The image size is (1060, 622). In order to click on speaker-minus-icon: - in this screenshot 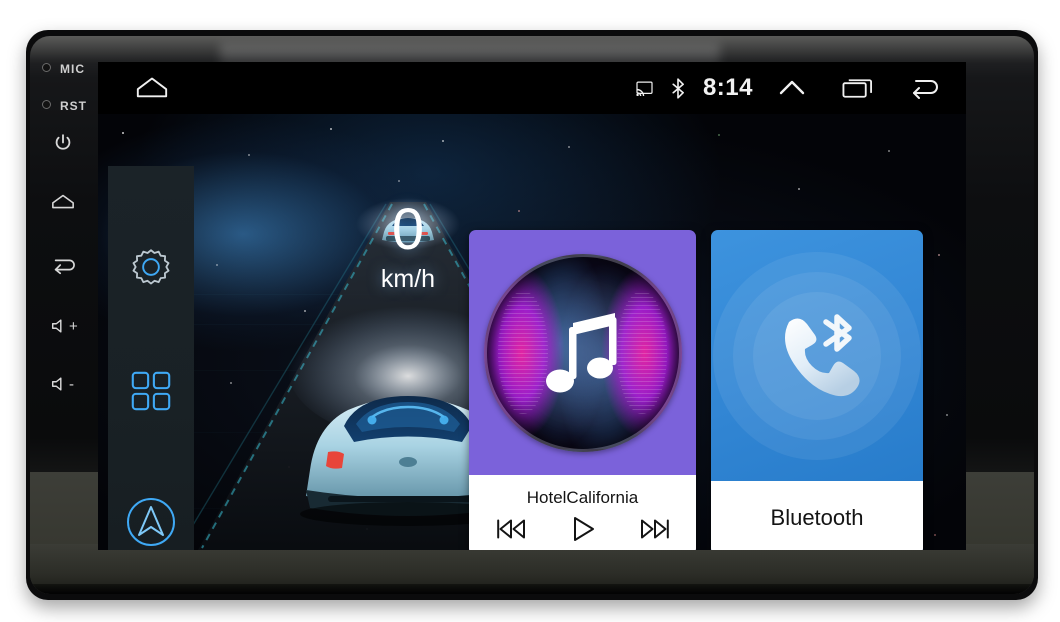, I will do `click(62, 384)`.